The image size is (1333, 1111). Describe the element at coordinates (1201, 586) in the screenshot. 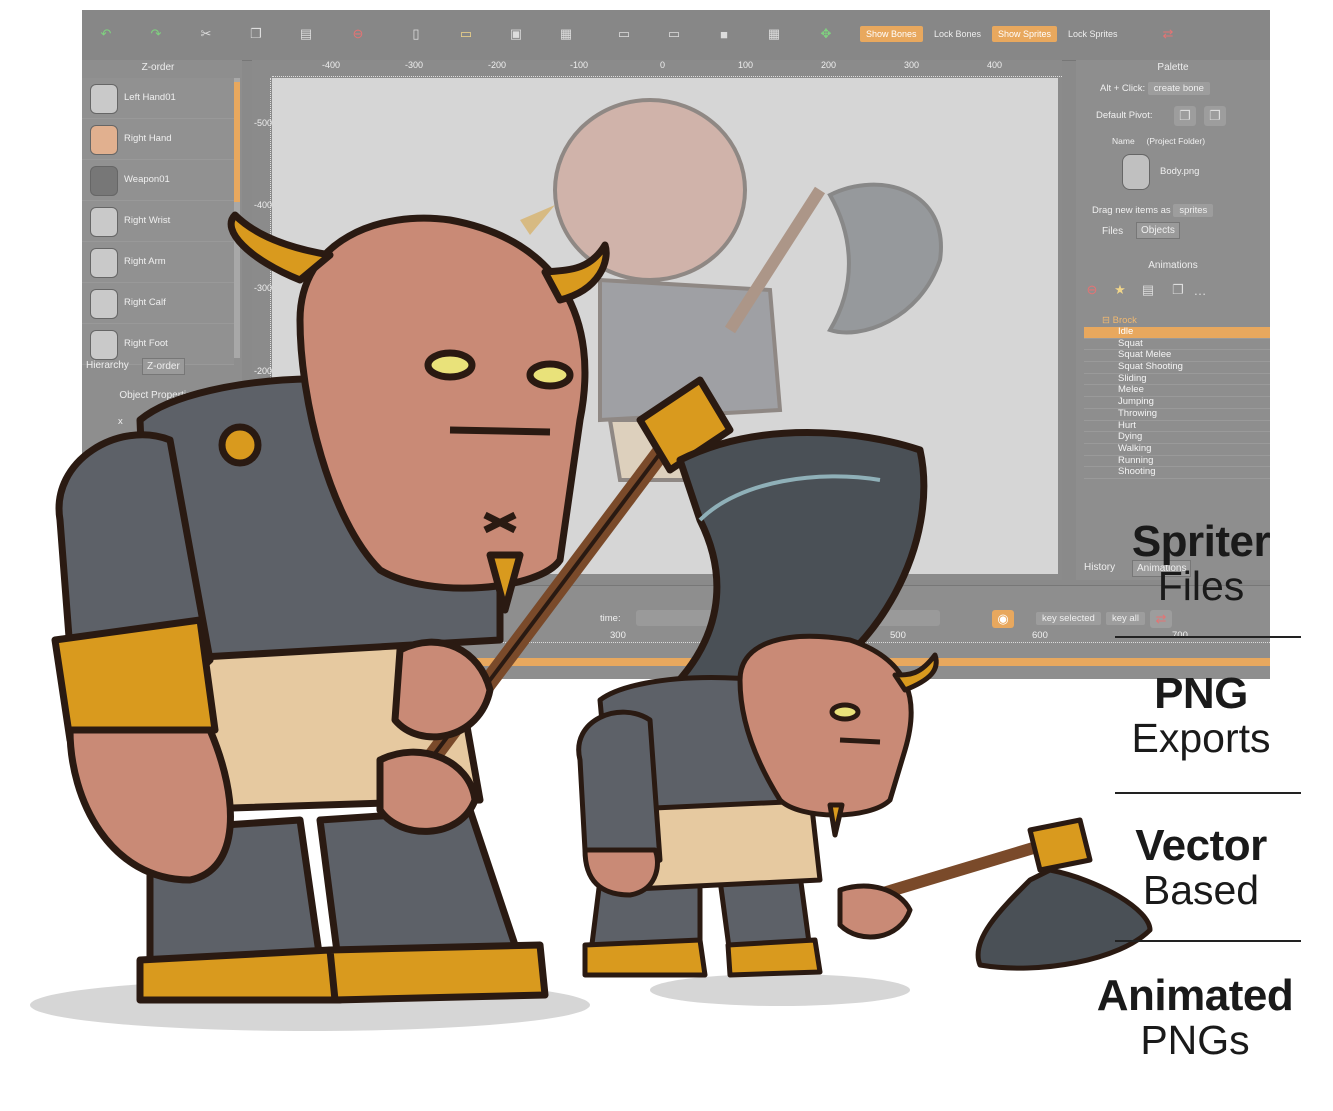

I see `feature-light: Files` at that location.